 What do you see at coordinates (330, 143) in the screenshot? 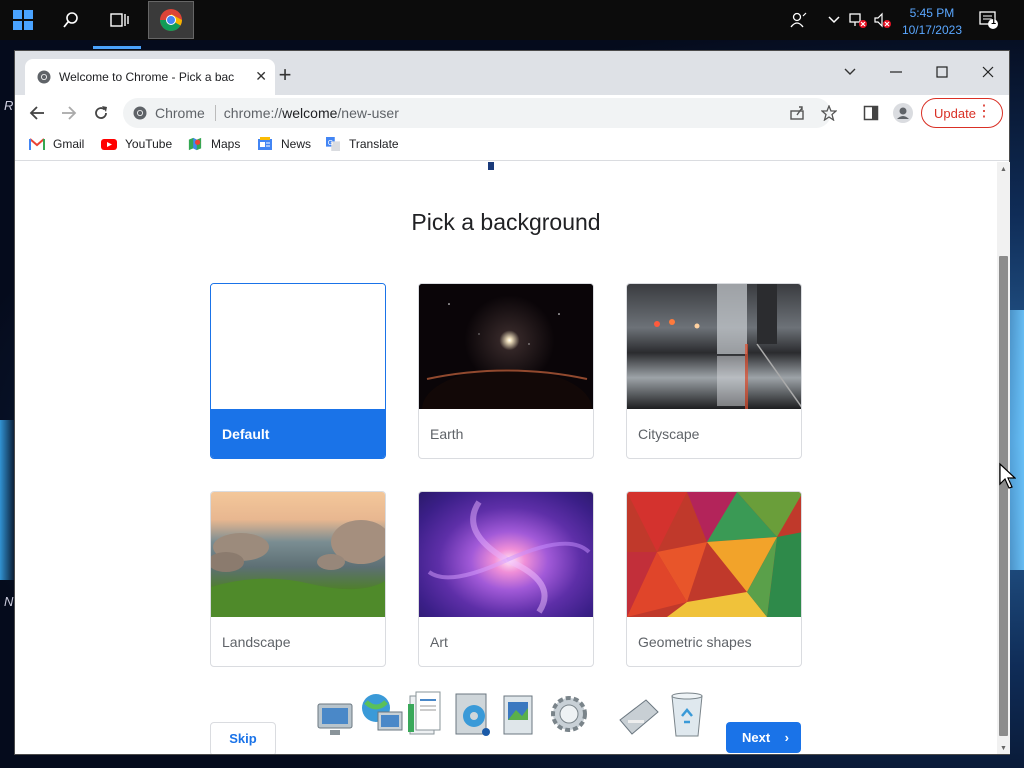
I see `svg-text: G` at bounding box center [330, 143].